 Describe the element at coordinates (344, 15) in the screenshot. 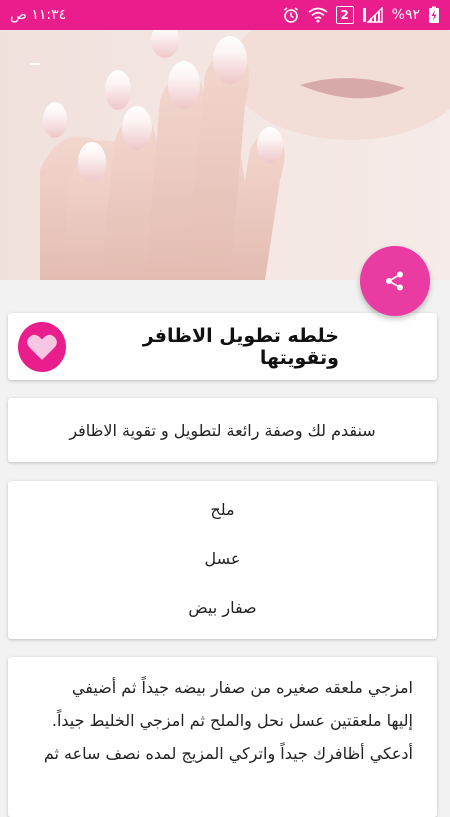

I see `sim-2-icon: 2` at that location.